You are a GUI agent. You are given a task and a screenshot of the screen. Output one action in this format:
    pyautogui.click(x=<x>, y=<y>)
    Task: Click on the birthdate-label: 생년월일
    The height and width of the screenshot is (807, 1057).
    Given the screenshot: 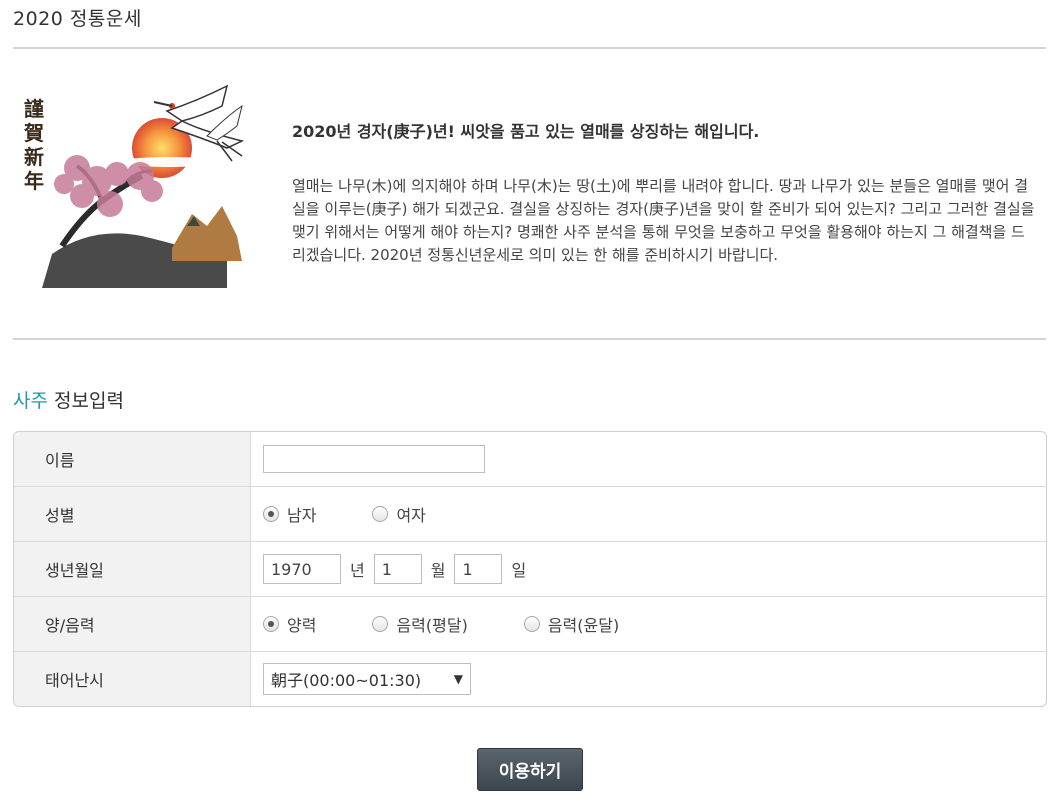 What is the action you would take?
    pyautogui.click(x=132, y=569)
    